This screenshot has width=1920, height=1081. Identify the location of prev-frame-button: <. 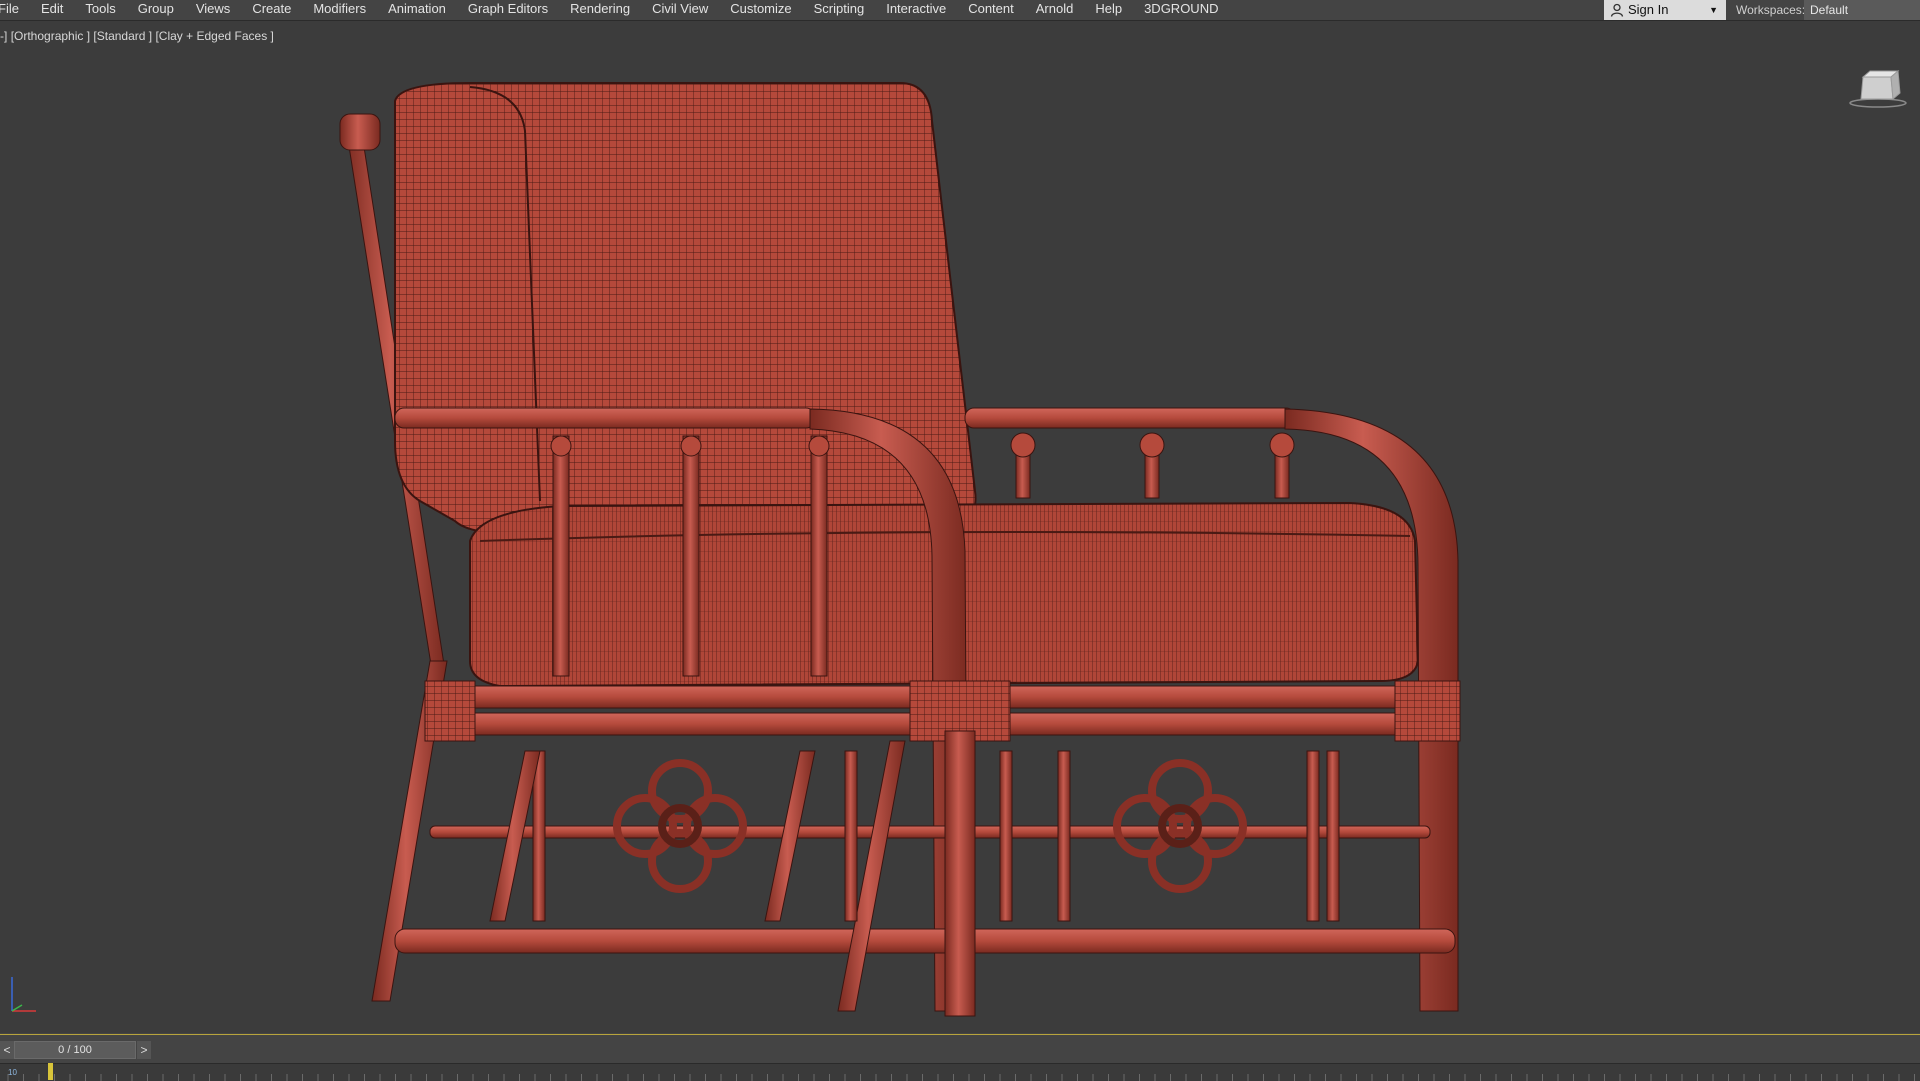
(7, 1050).